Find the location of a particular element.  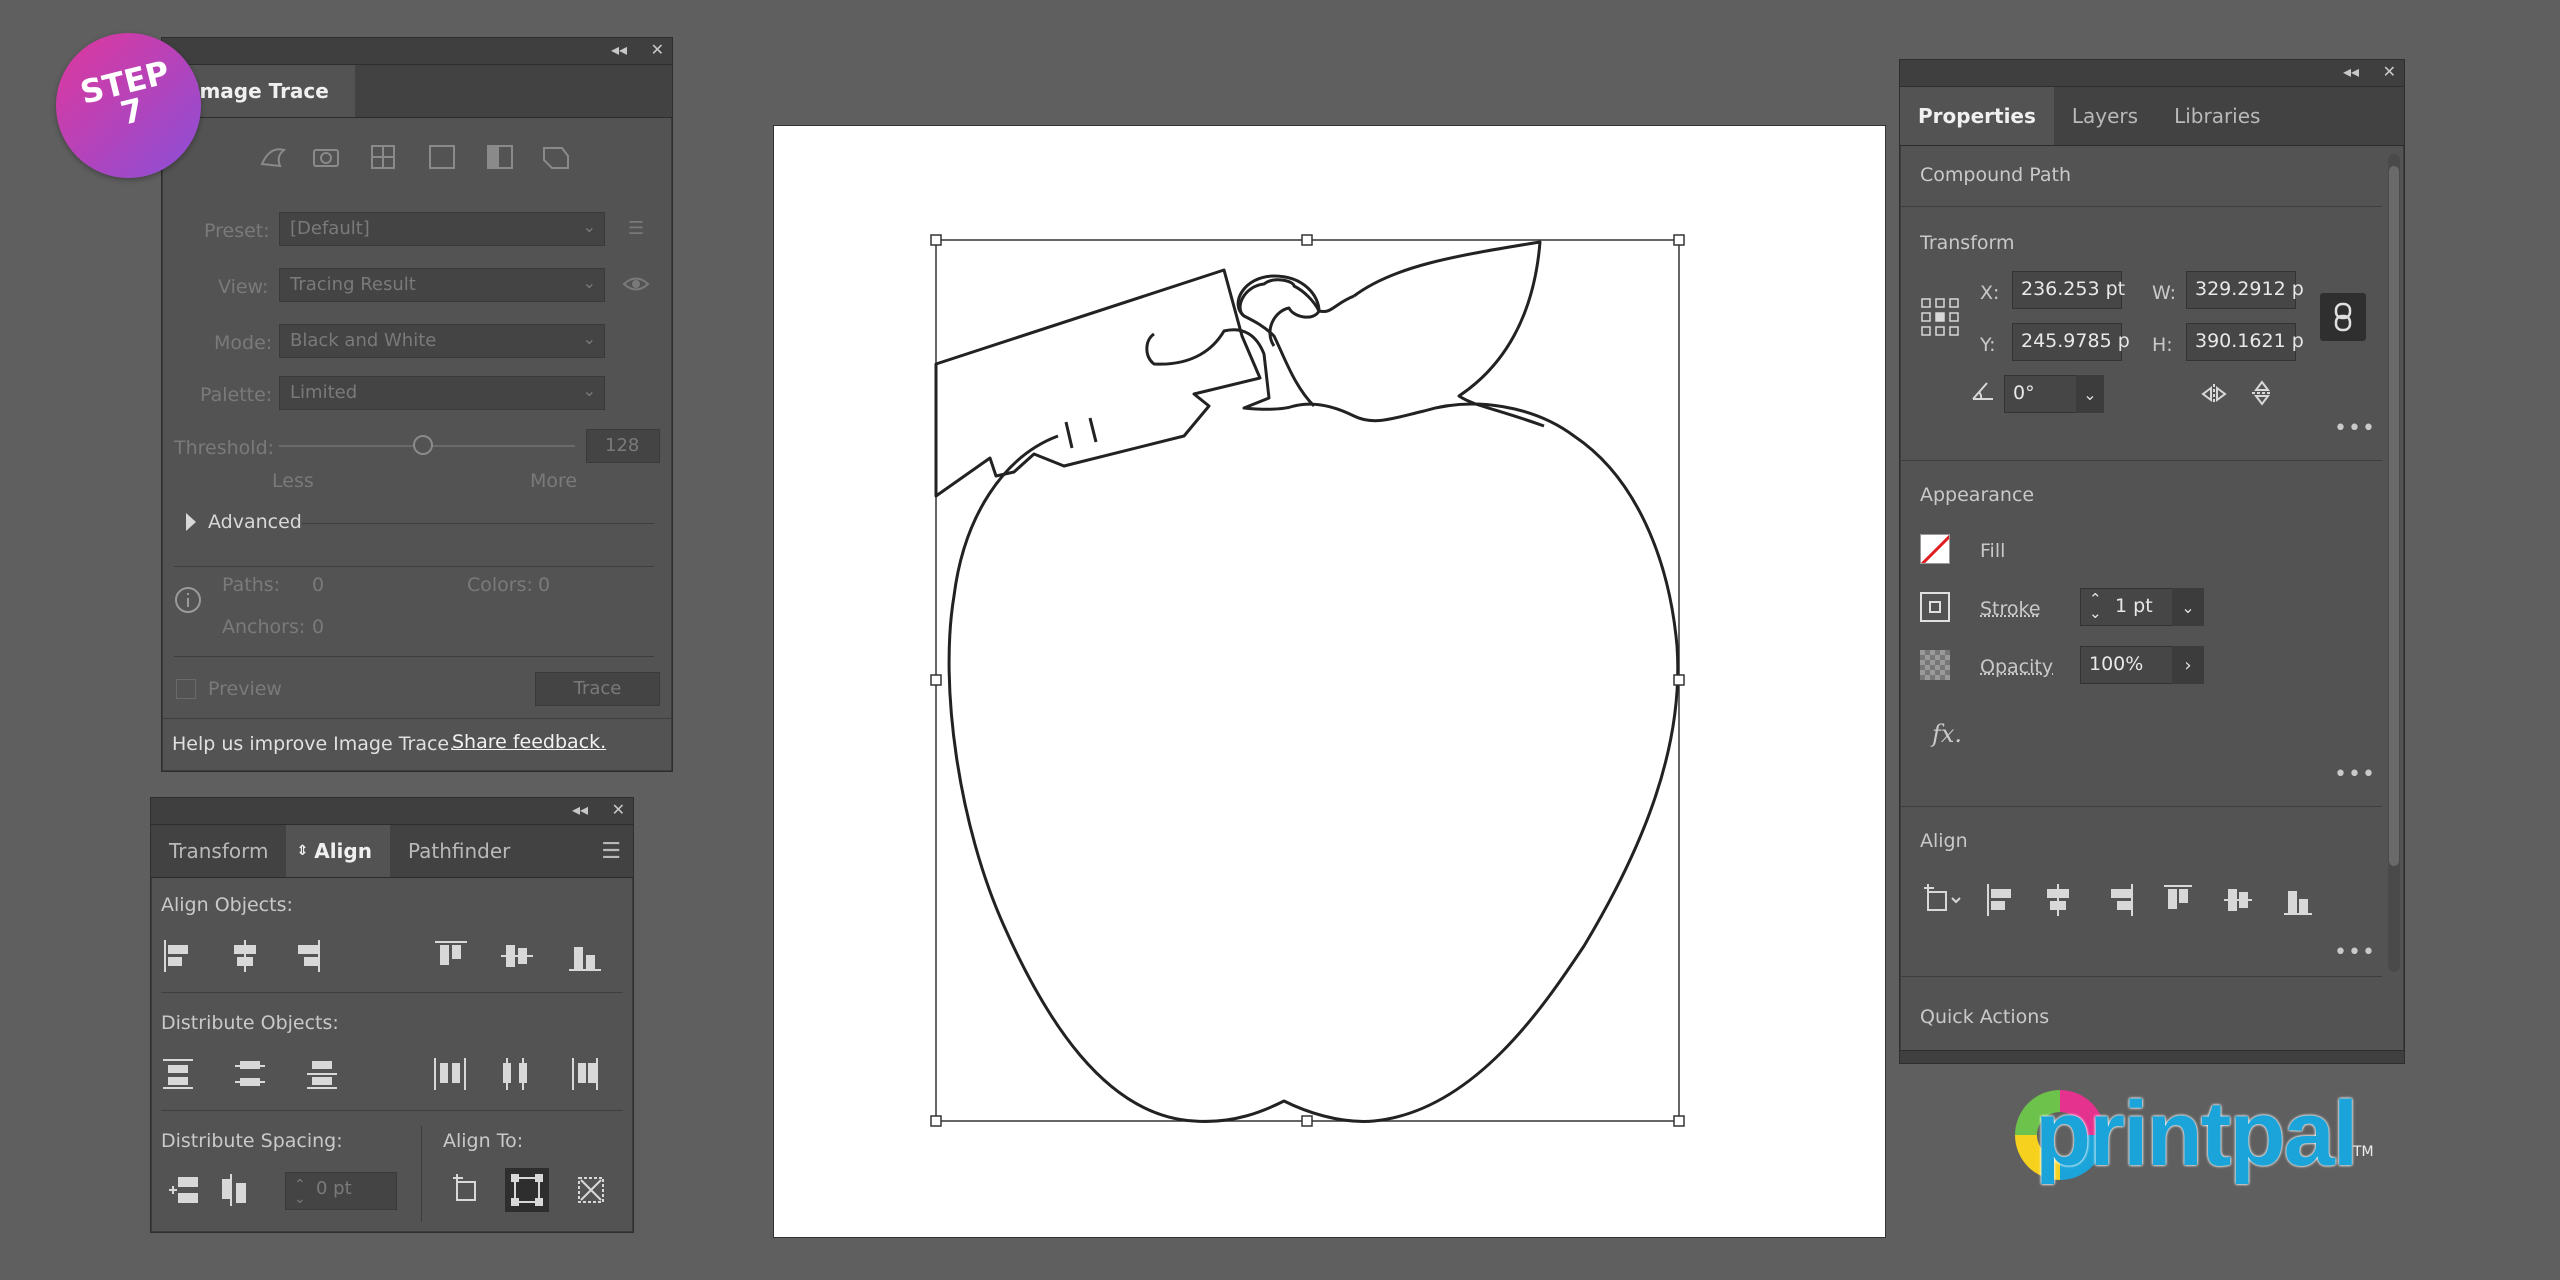

tab-pathfinder: Pathfinder is located at coordinates (459, 851).